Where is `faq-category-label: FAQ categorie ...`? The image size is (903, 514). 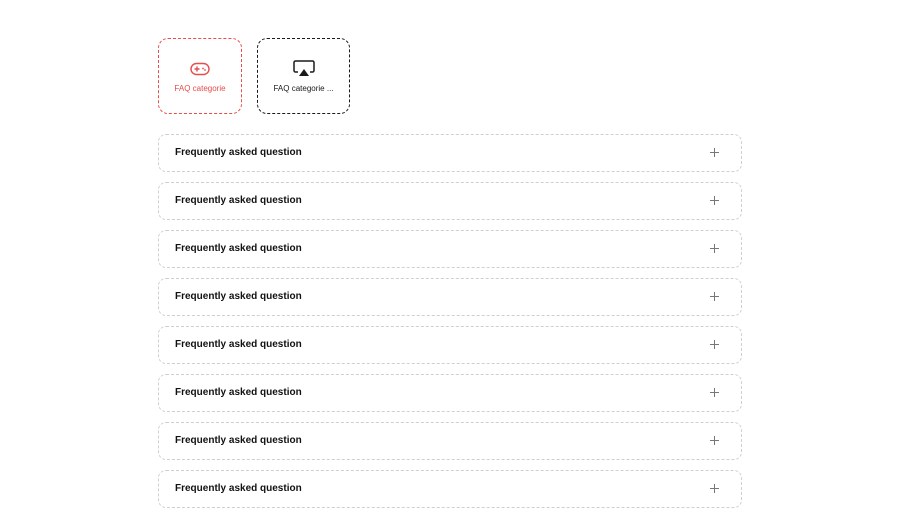
faq-category-label: FAQ categorie ... is located at coordinates (303, 88).